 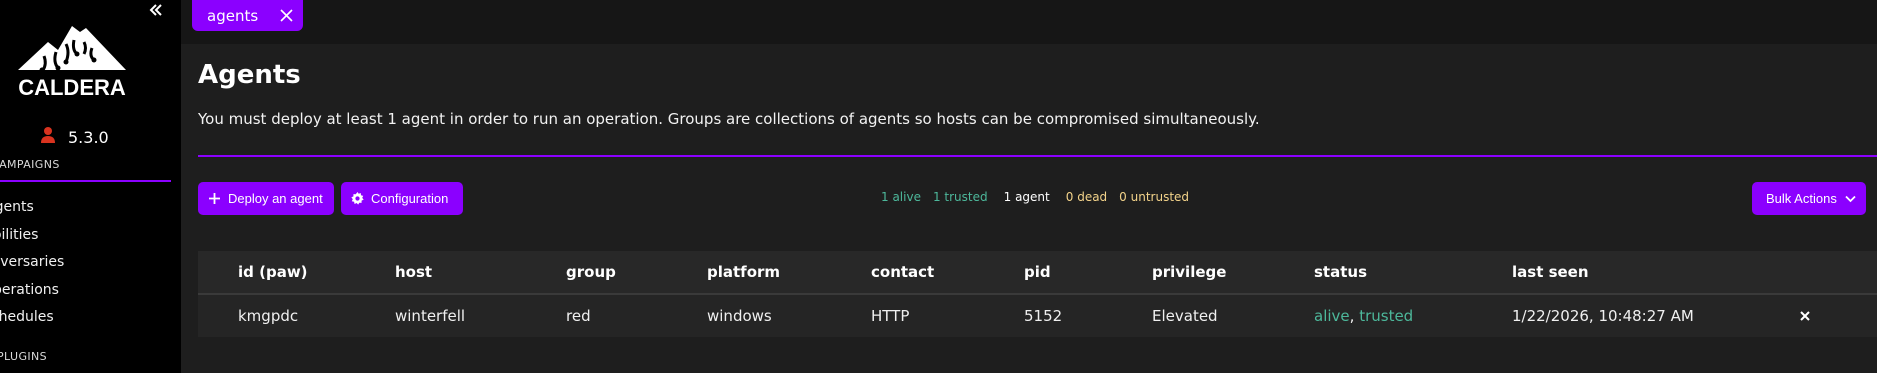 What do you see at coordinates (1603, 316) in the screenshot?
I see `cell-last-seen: 1/22/2026, 10:48:27 AM` at bounding box center [1603, 316].